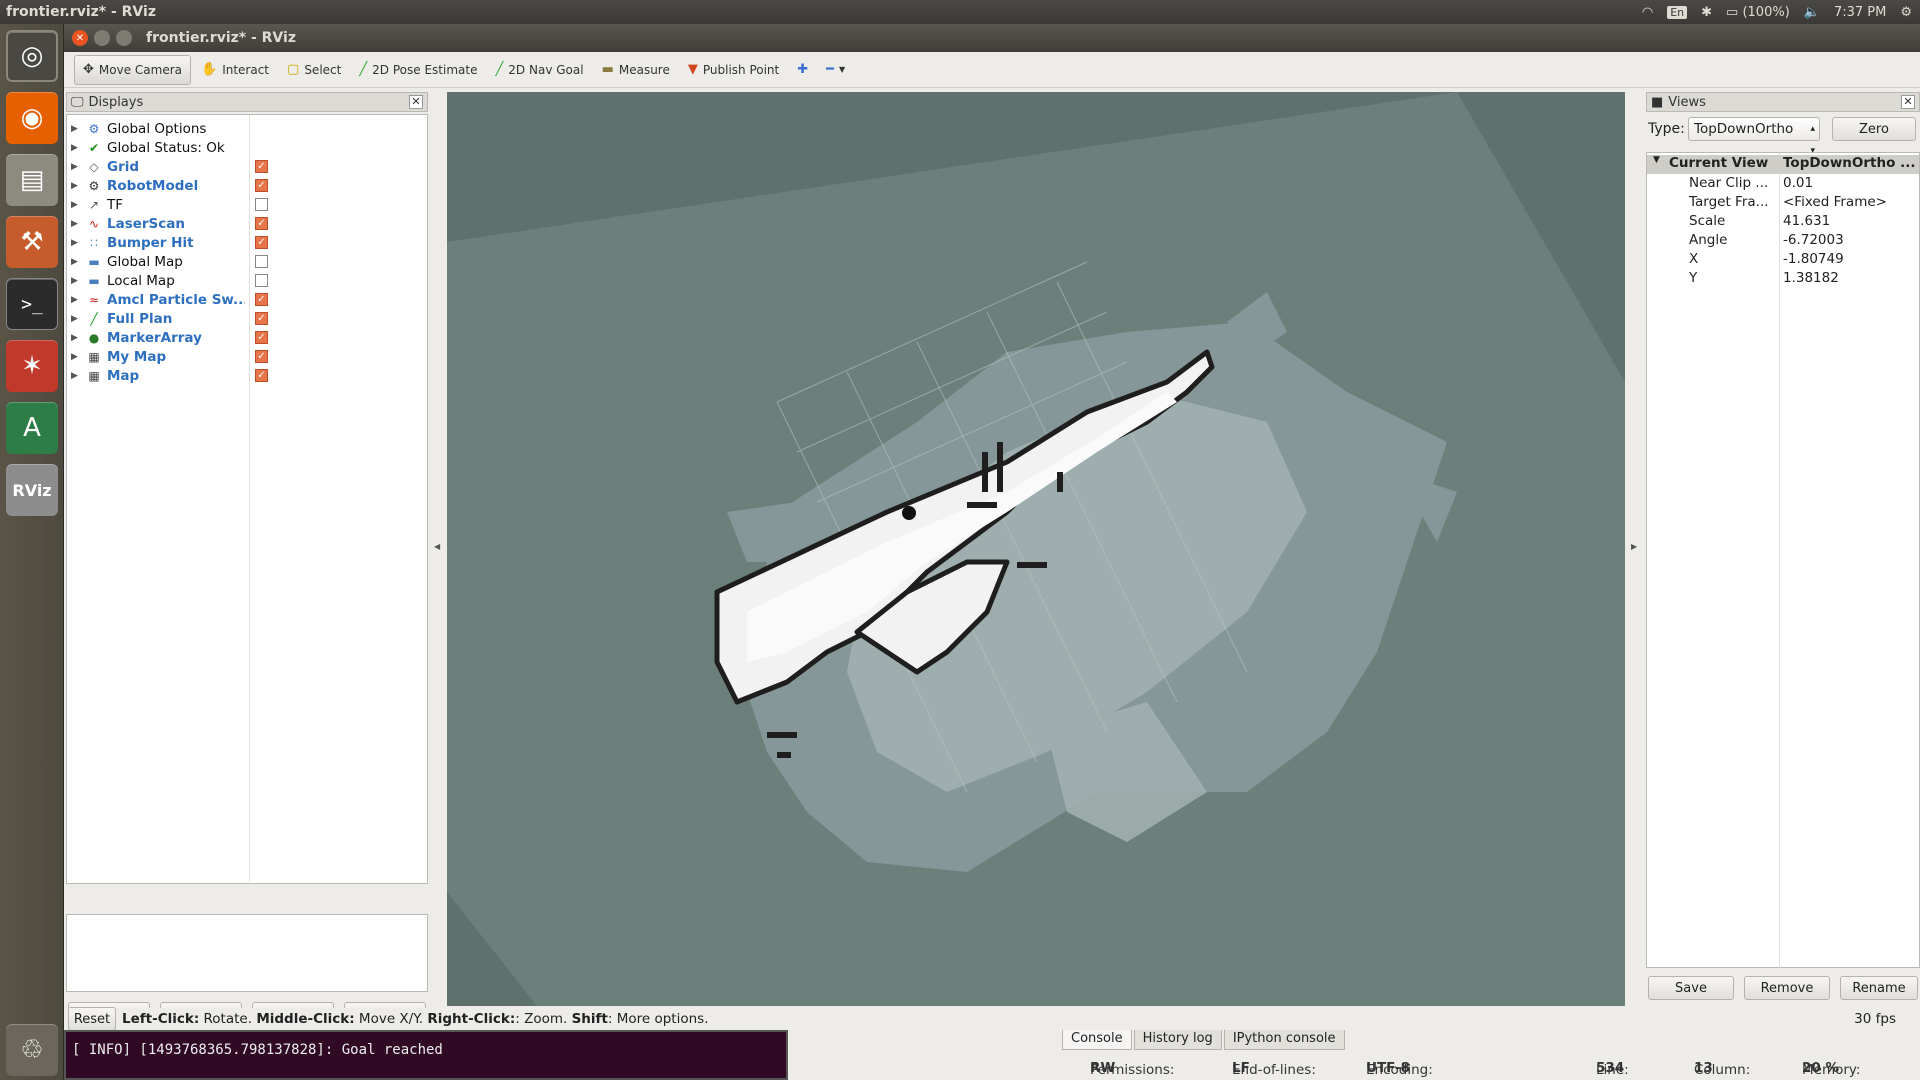  I want to click on tool-publish-point: ▼ Publish Point, so click(733, 70).